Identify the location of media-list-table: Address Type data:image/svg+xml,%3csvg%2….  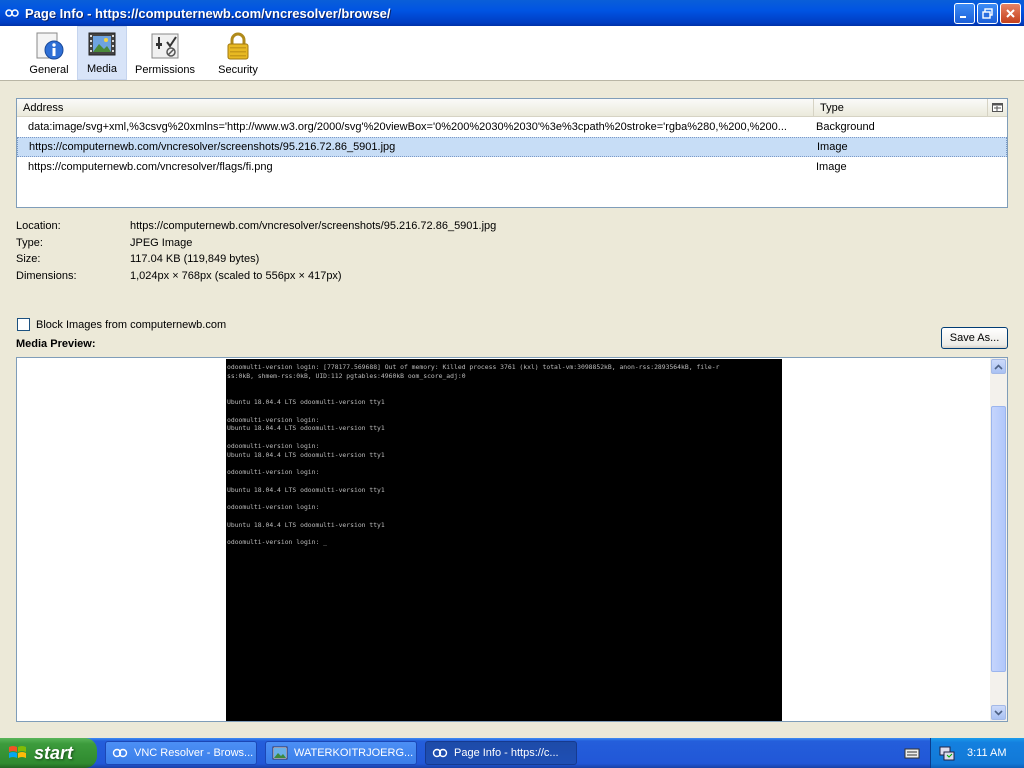
(512, 153).